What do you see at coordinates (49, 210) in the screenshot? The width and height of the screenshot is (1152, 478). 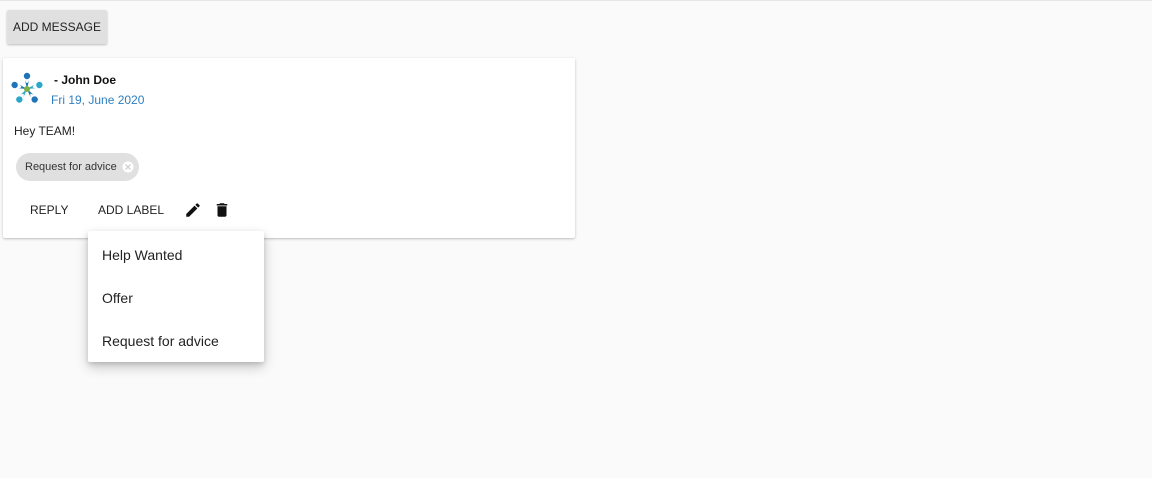 I see `reply-button: REPLY` at bounding box center [49, 210].